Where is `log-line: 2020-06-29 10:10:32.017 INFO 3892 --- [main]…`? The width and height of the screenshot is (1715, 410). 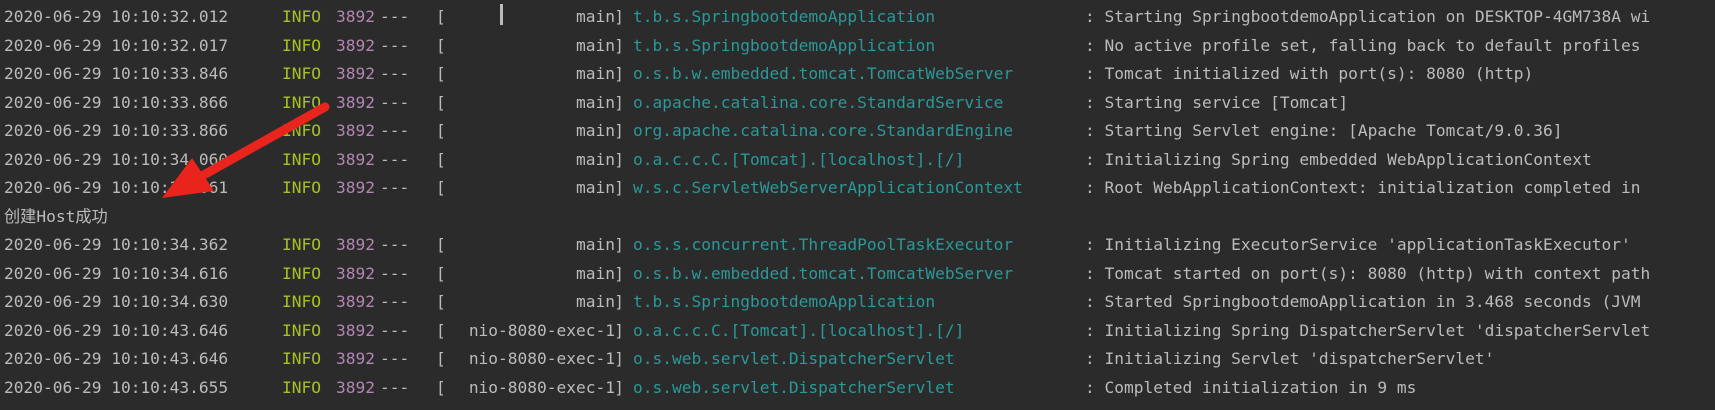 log-line: 2020-06-29 10:10:32.017 INFO 3892 --- [main]… is located at coordinates (857, 46).